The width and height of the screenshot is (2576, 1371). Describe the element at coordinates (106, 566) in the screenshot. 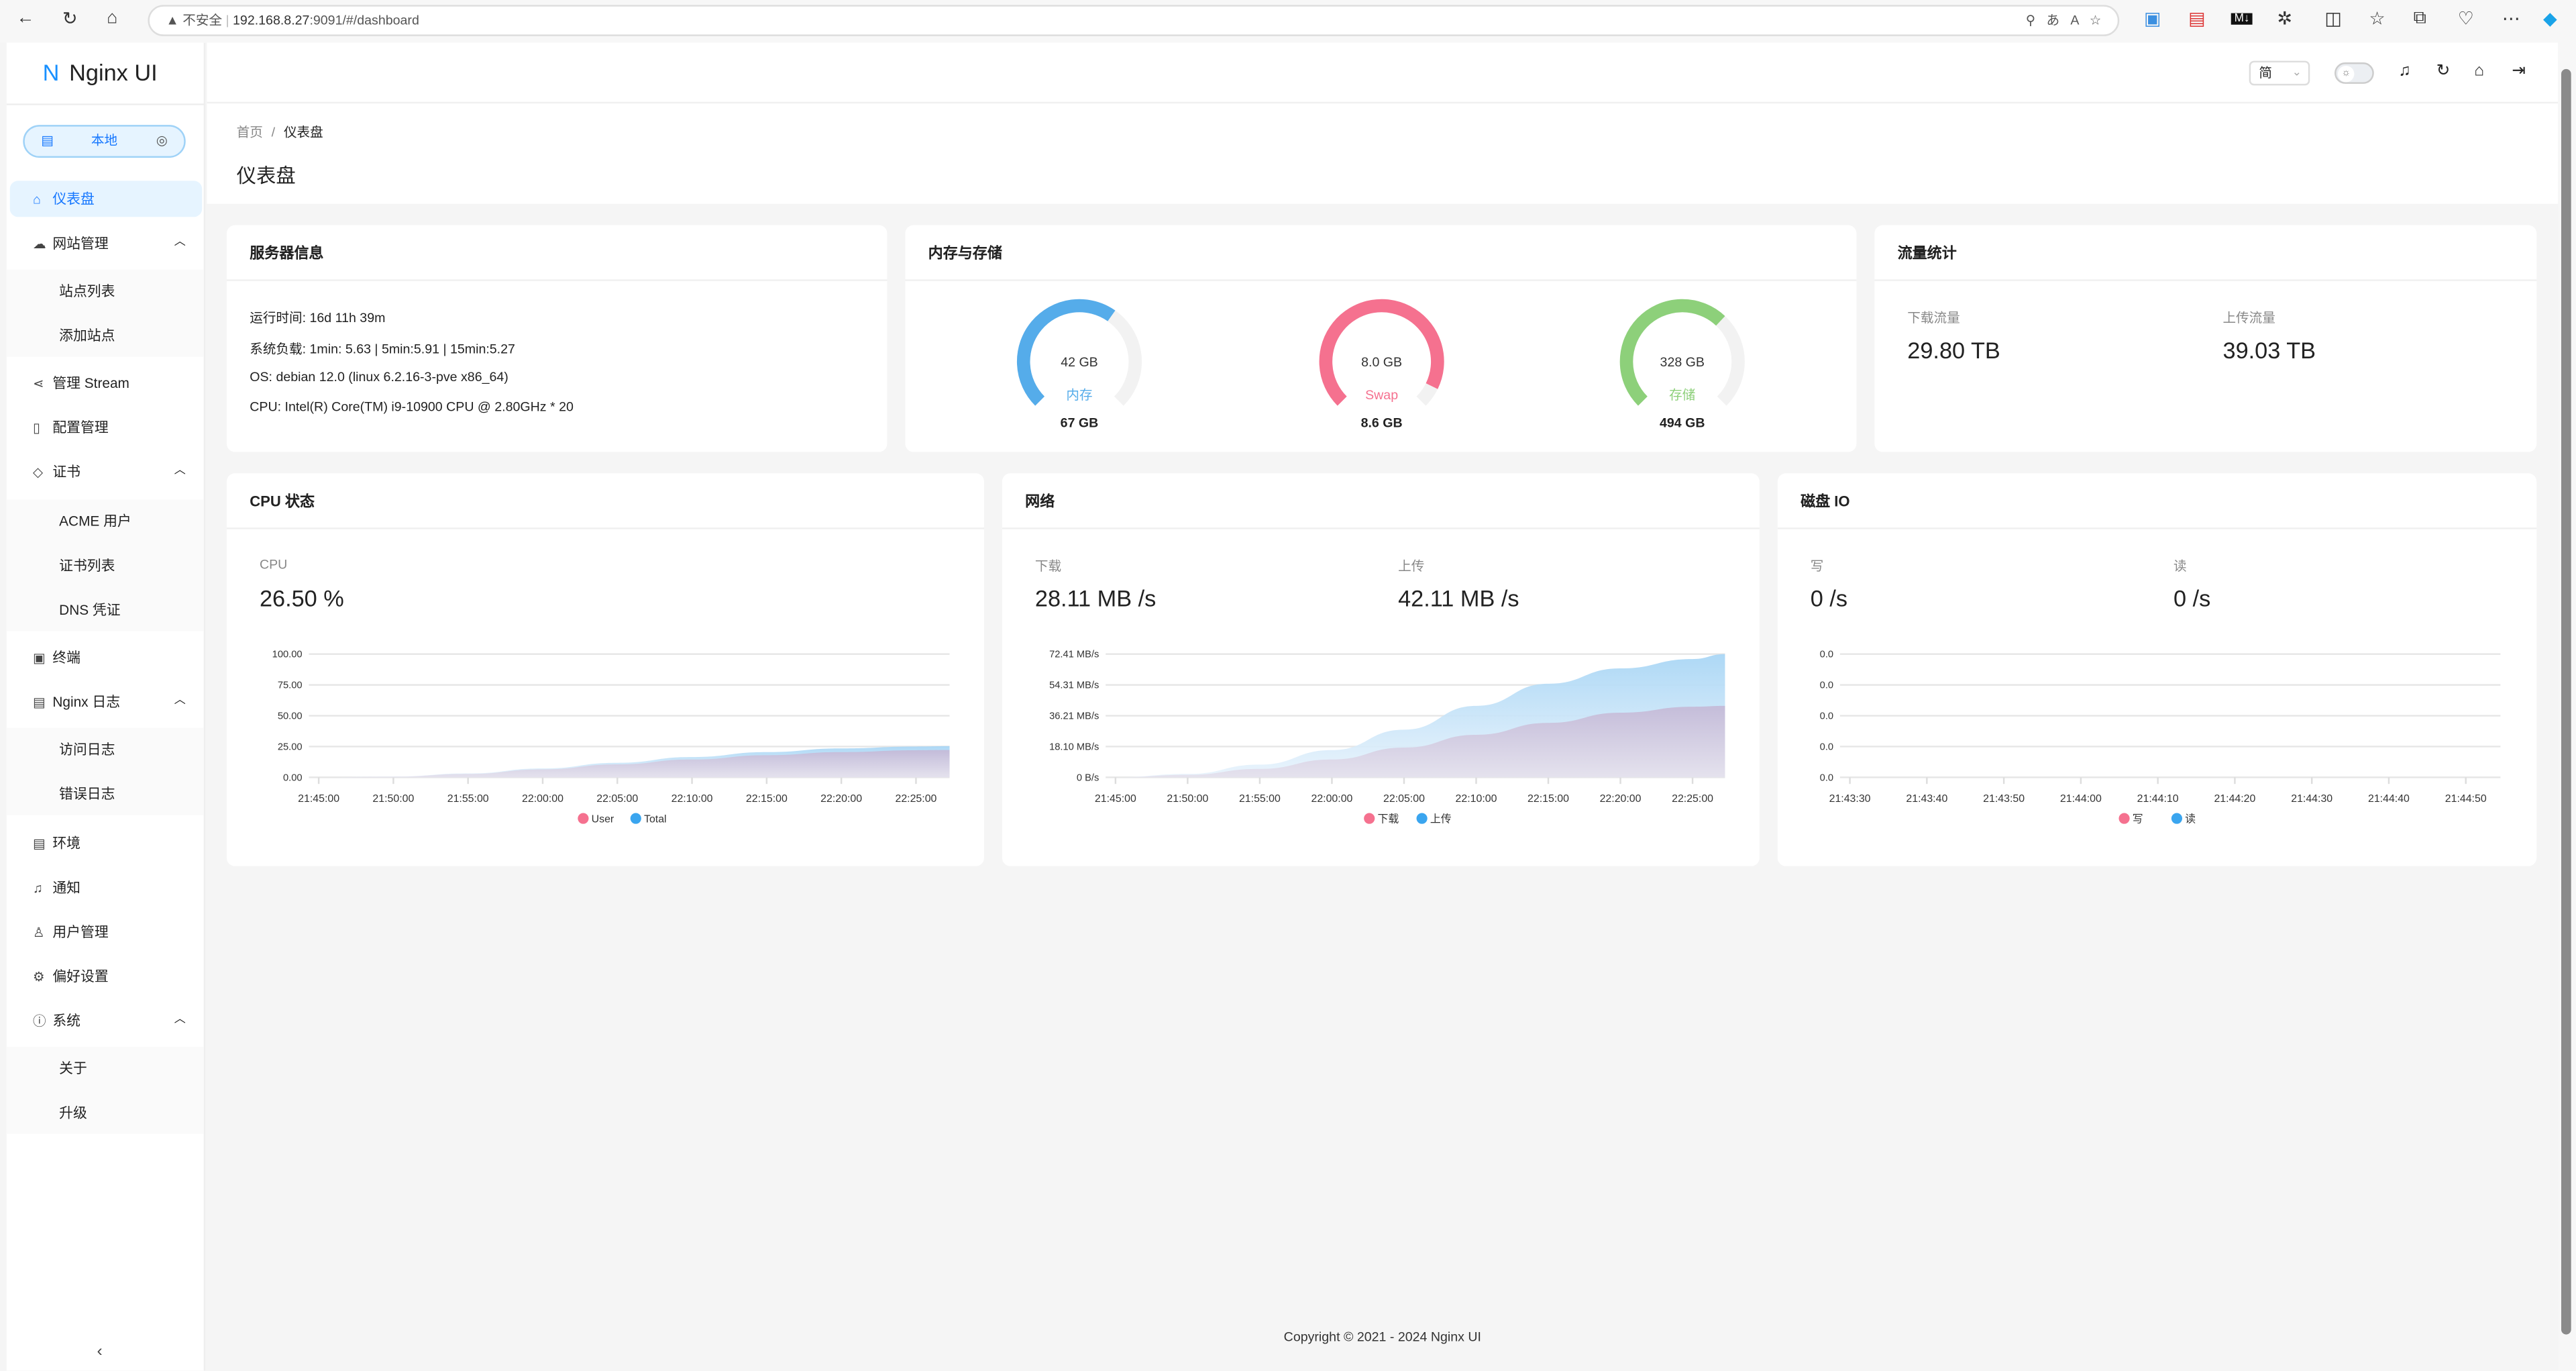

I see `sidebar-item: 证书列表` at that location.